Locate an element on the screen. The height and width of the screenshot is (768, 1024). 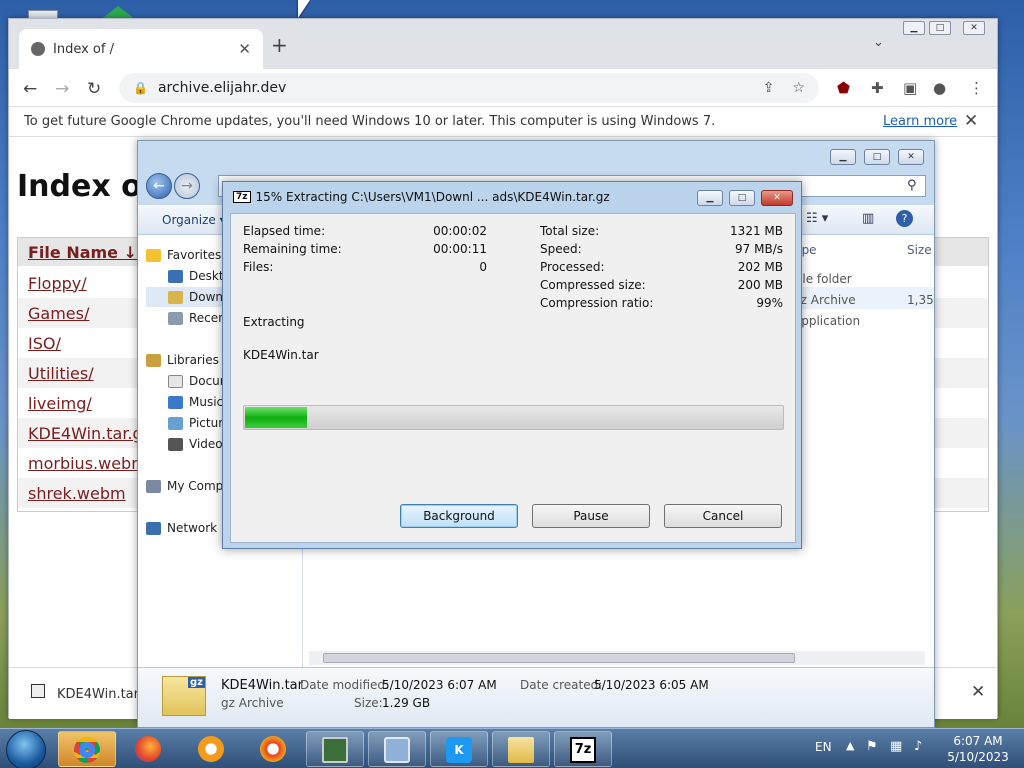
recent-places-icon is located at coordinates (175, 318).